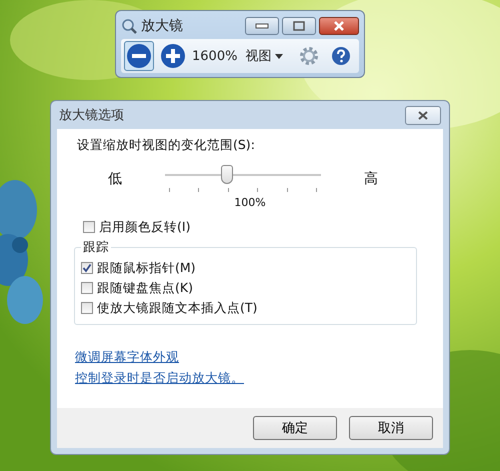  Describe the element at coordinates (215, 56) in the screenshot. I see `zoom-level: 1600%` at that location.